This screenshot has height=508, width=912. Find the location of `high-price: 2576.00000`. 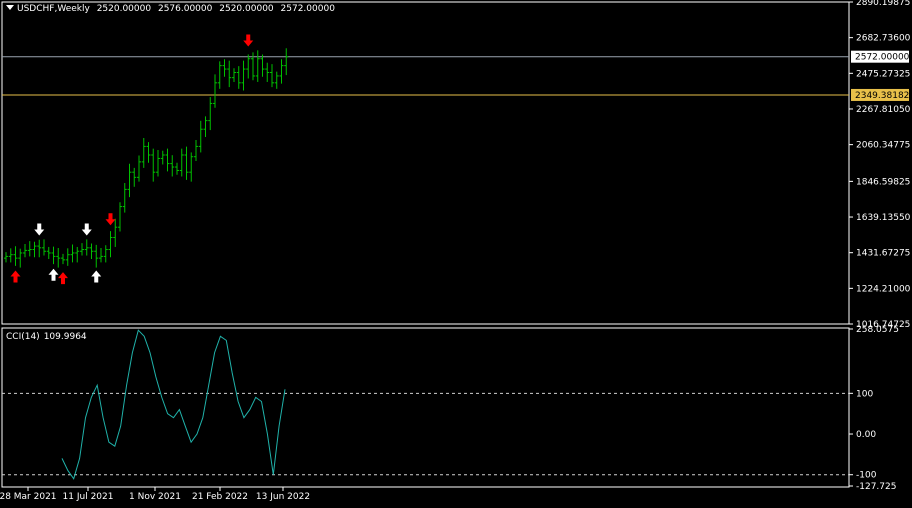

high-price: 2576.00000 is located at coordinates (185, 9).